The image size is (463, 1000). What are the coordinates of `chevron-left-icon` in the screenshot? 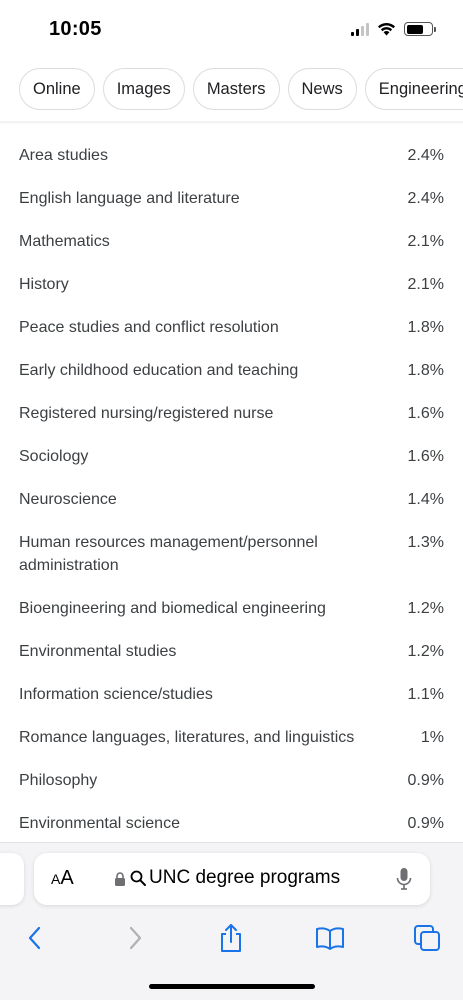 It's located at (34, 938).